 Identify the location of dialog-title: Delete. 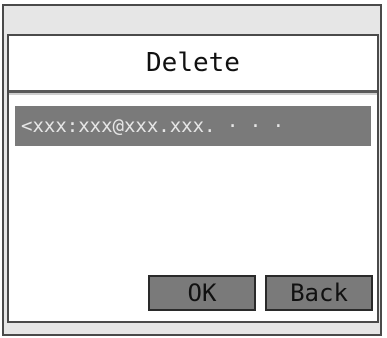
(193, 63).